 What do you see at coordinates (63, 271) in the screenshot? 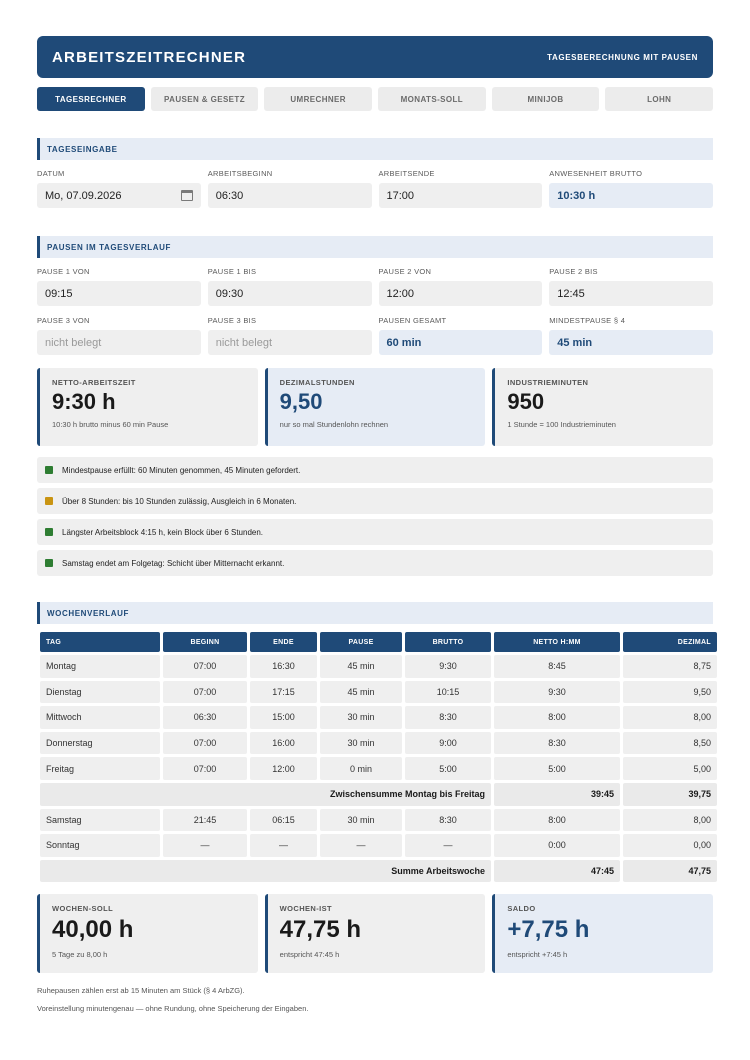
I see `pause1-von-label: PAUSE 1 VON` at bounding box center [63, 271].